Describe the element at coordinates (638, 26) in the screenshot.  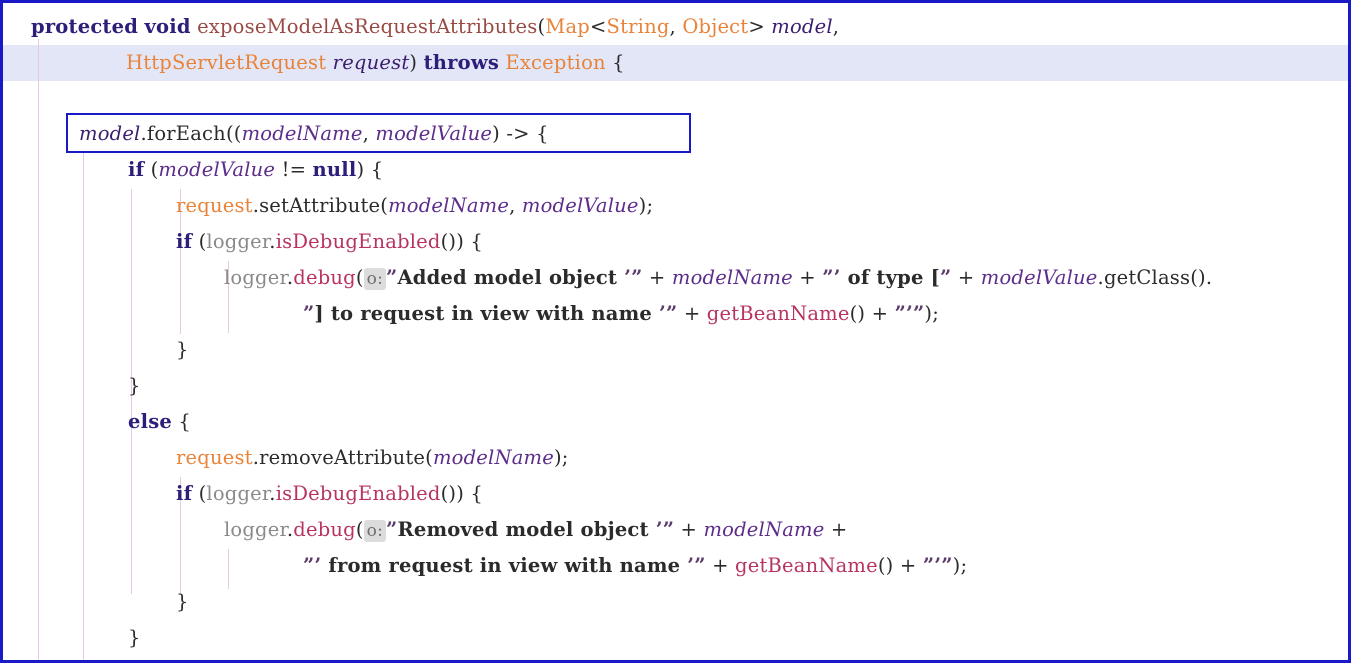
I see `code-token: String` at that location.